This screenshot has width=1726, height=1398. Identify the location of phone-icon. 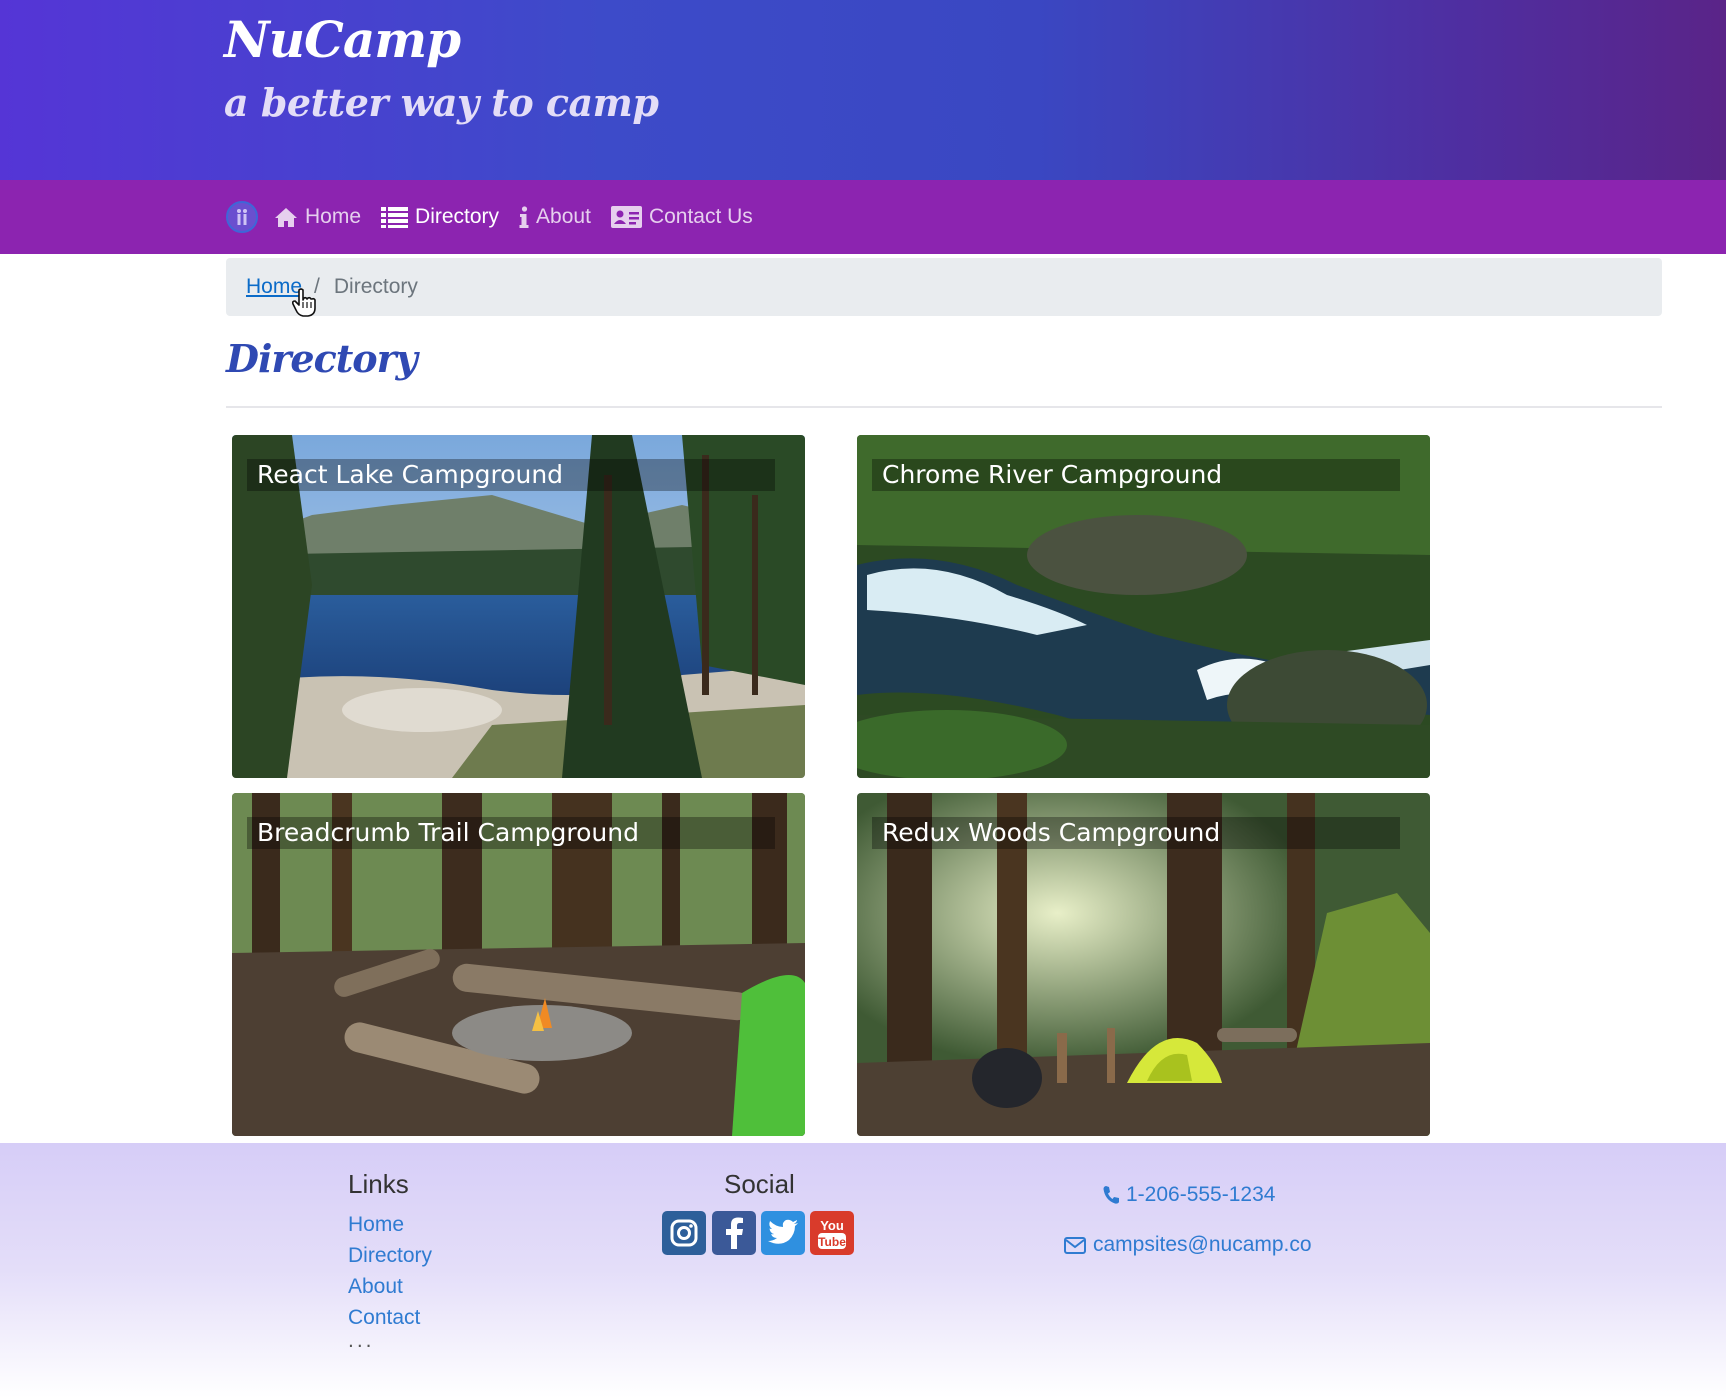
(1111, 1195).